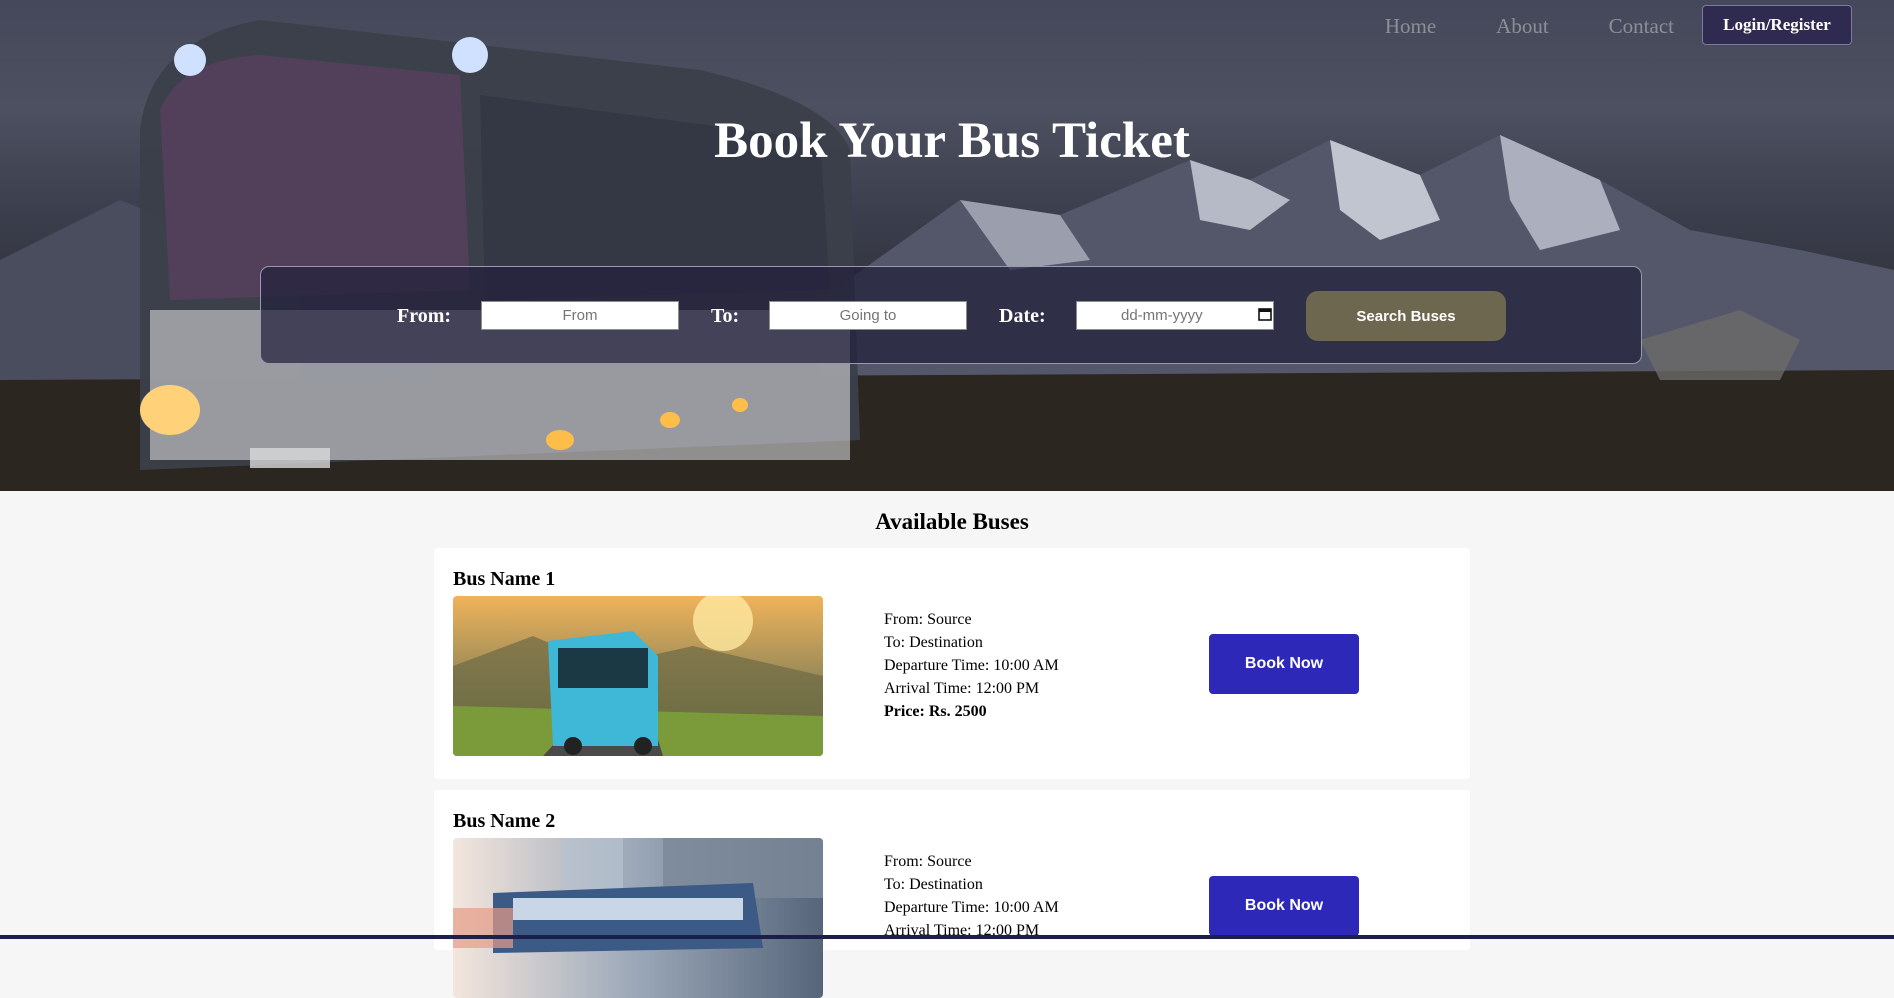 The height and width of the screenshot is (998, 1894). I want to click on search-buses-button: Search Buses, so click(1406, 316).